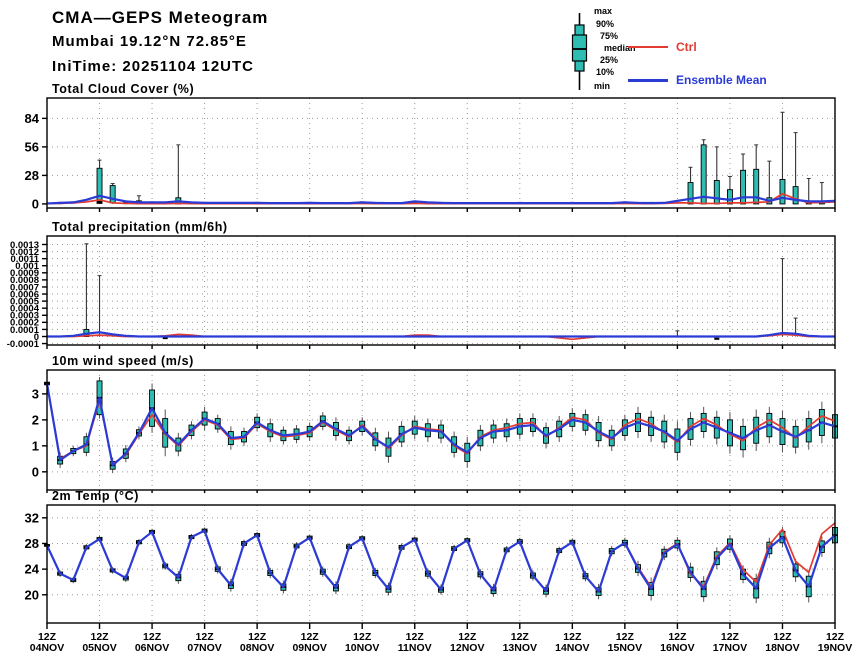  I want to click on svg-text: 10NOV, so click(362, 648).